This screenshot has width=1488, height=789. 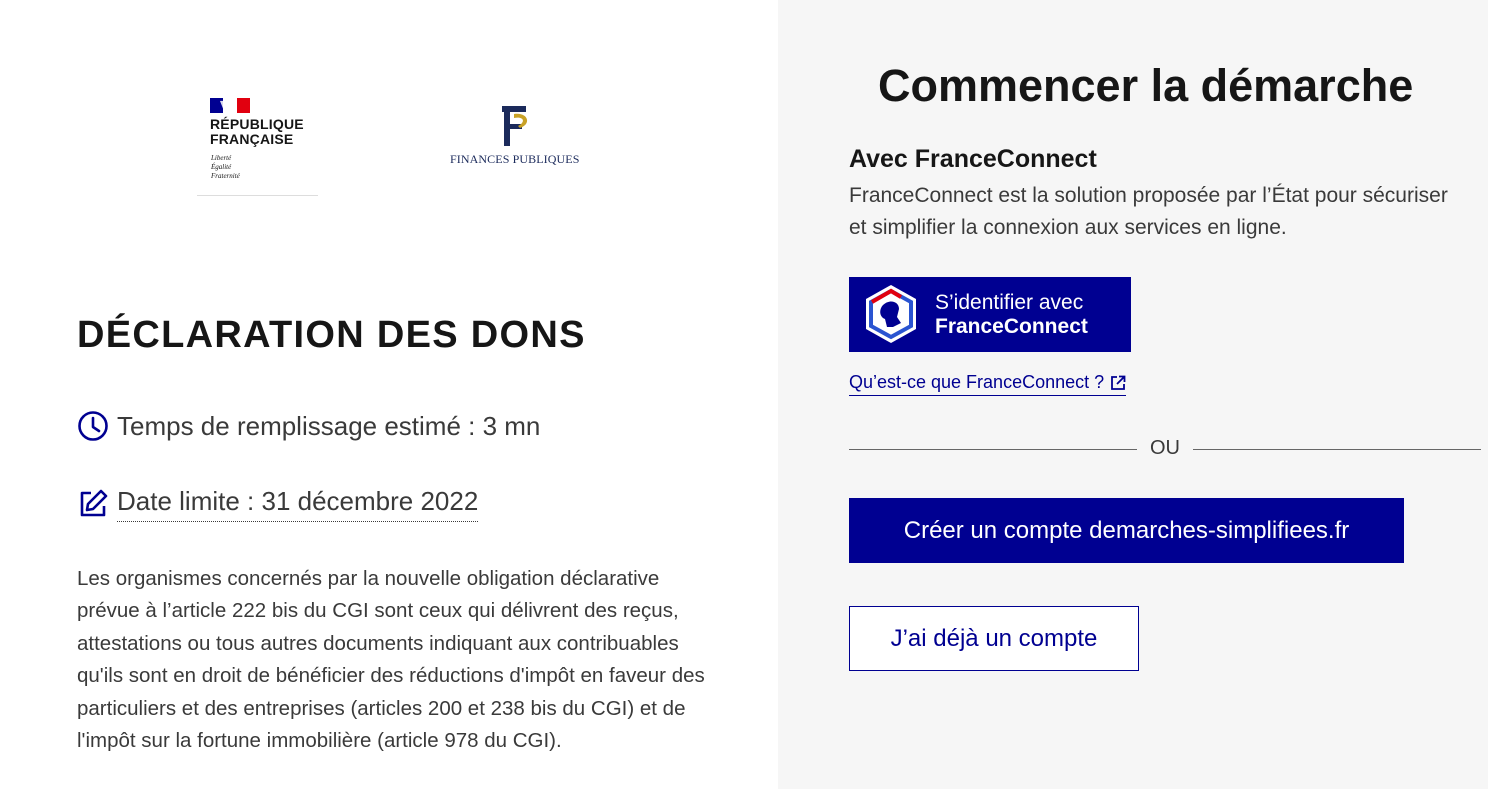 What do you see at coordinates (994, 638) in the screenshot?
I see `existing-account-button: J’ai déjà un compte` at bounding box center [994, 638].